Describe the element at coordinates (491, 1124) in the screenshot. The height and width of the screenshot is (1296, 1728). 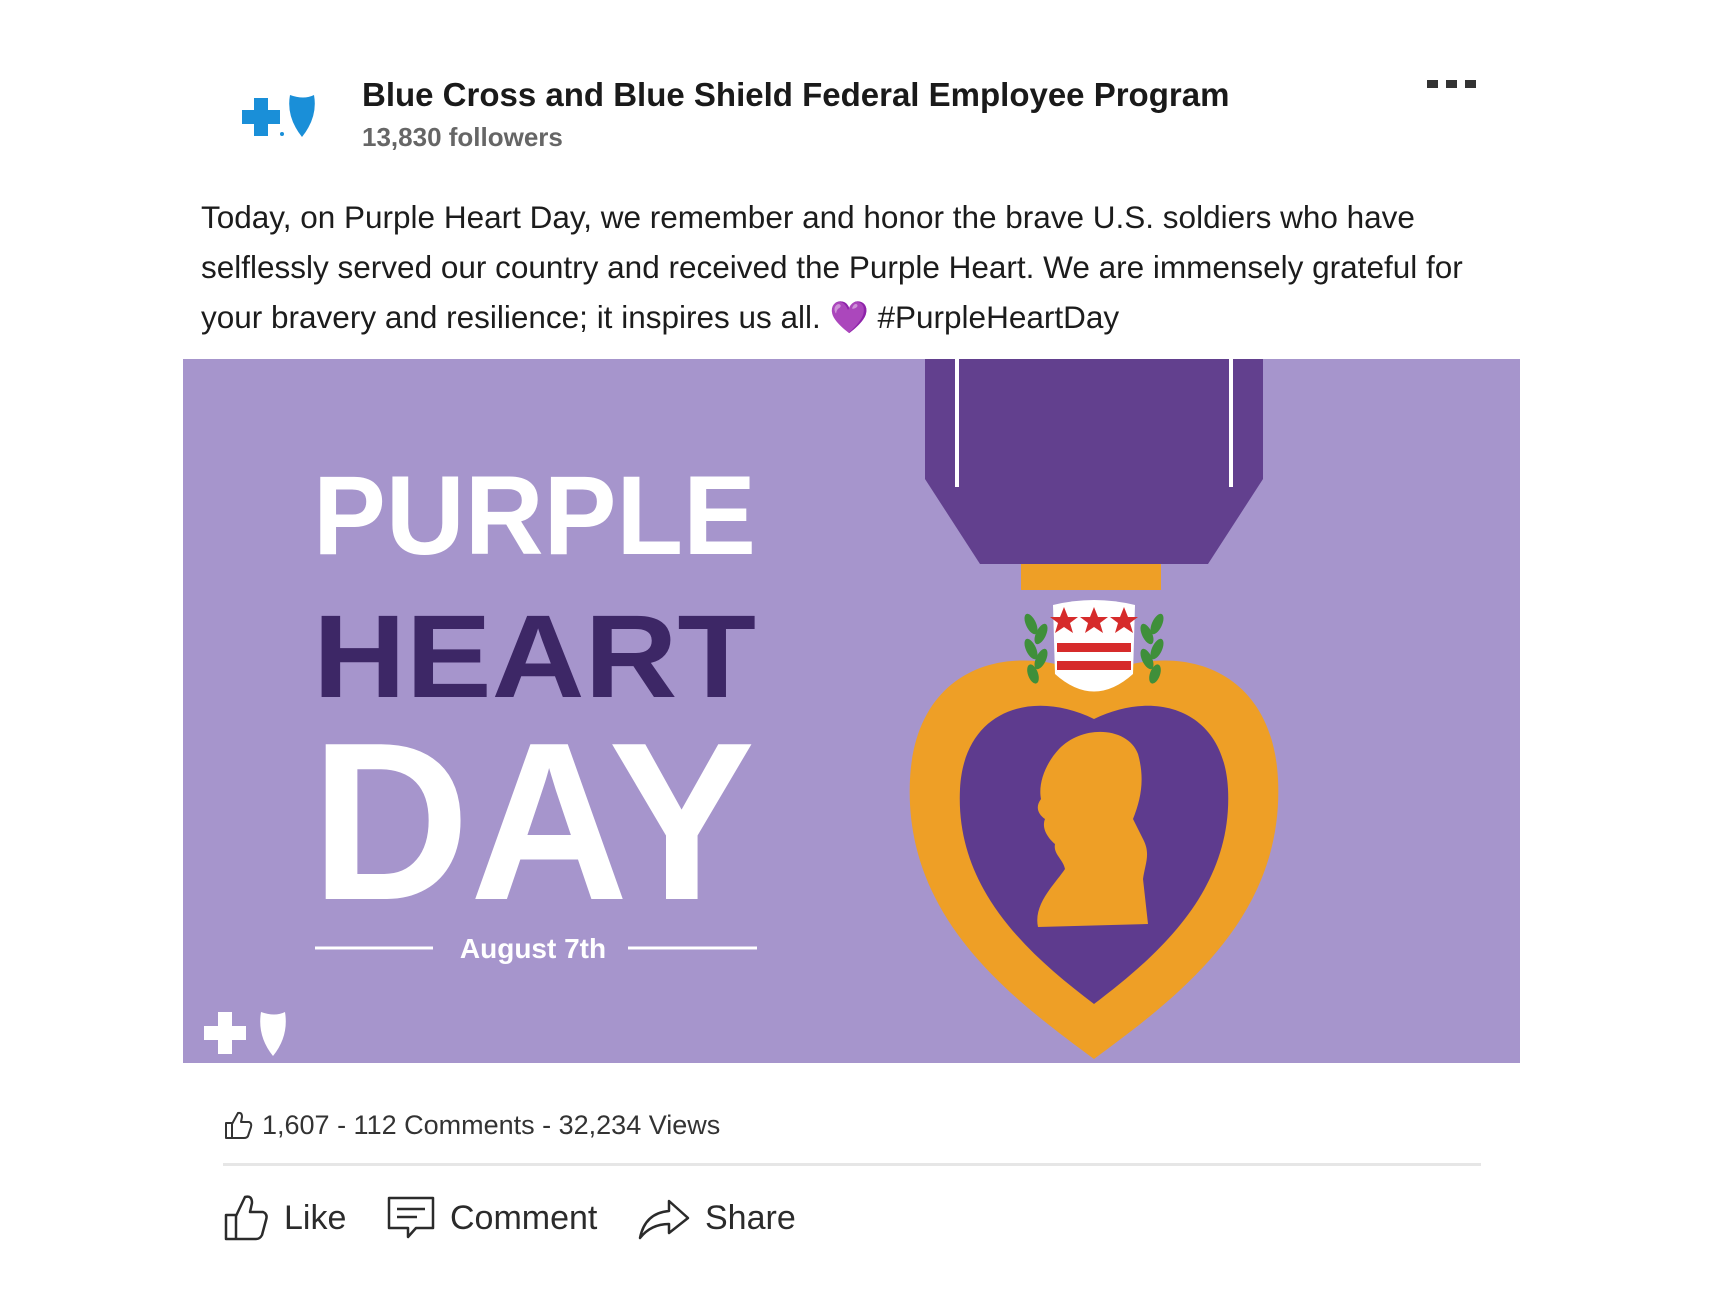
I see `engagement-text: 1,607 - 112 Comments - 32,234 Views` at that location.